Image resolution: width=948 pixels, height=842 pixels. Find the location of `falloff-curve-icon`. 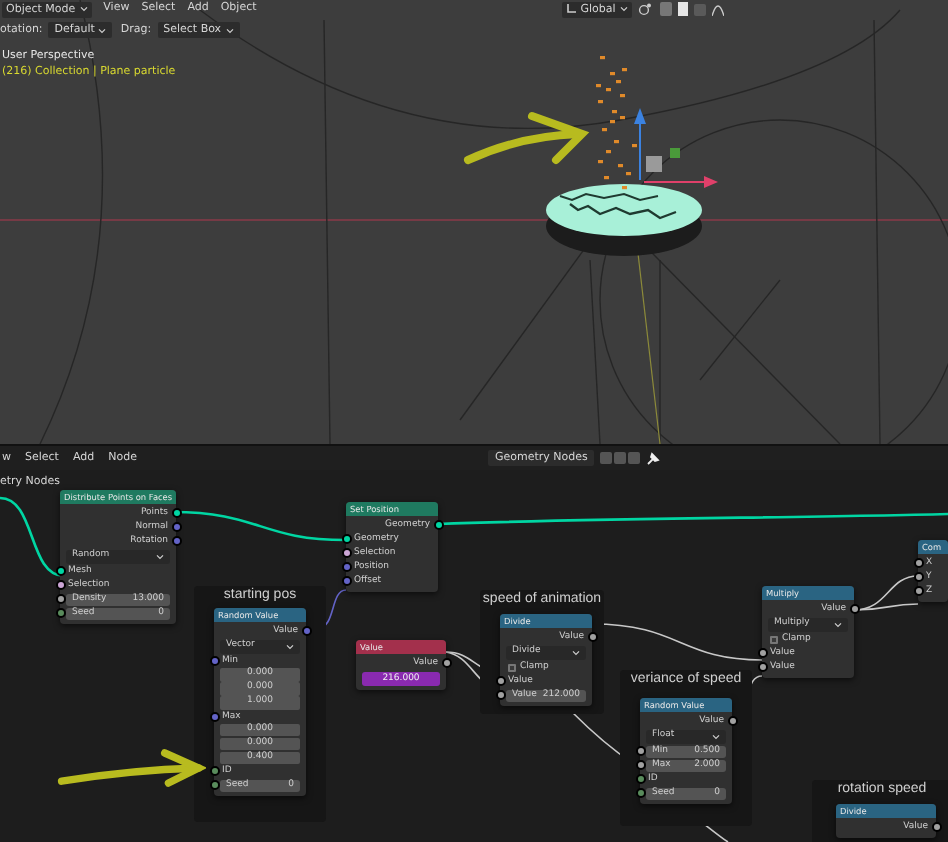

falloff-curve-icon is located at coordinates (717, 9).